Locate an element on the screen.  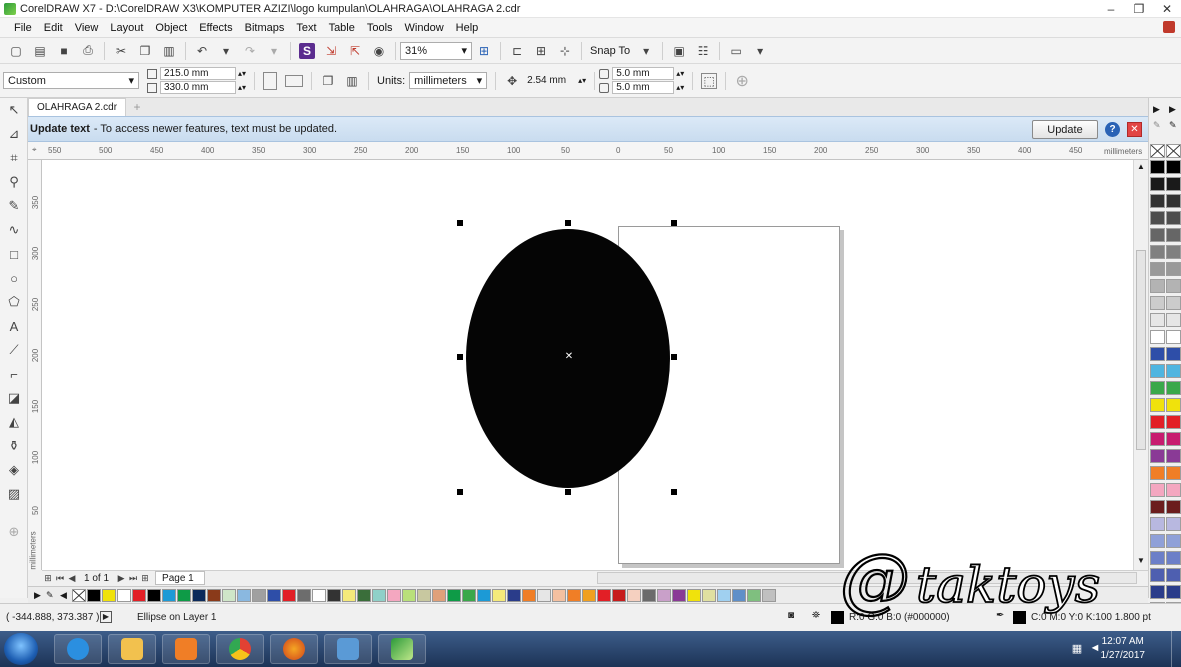
rectangle-tool-icon: □ is located at coordinates (14, 254).